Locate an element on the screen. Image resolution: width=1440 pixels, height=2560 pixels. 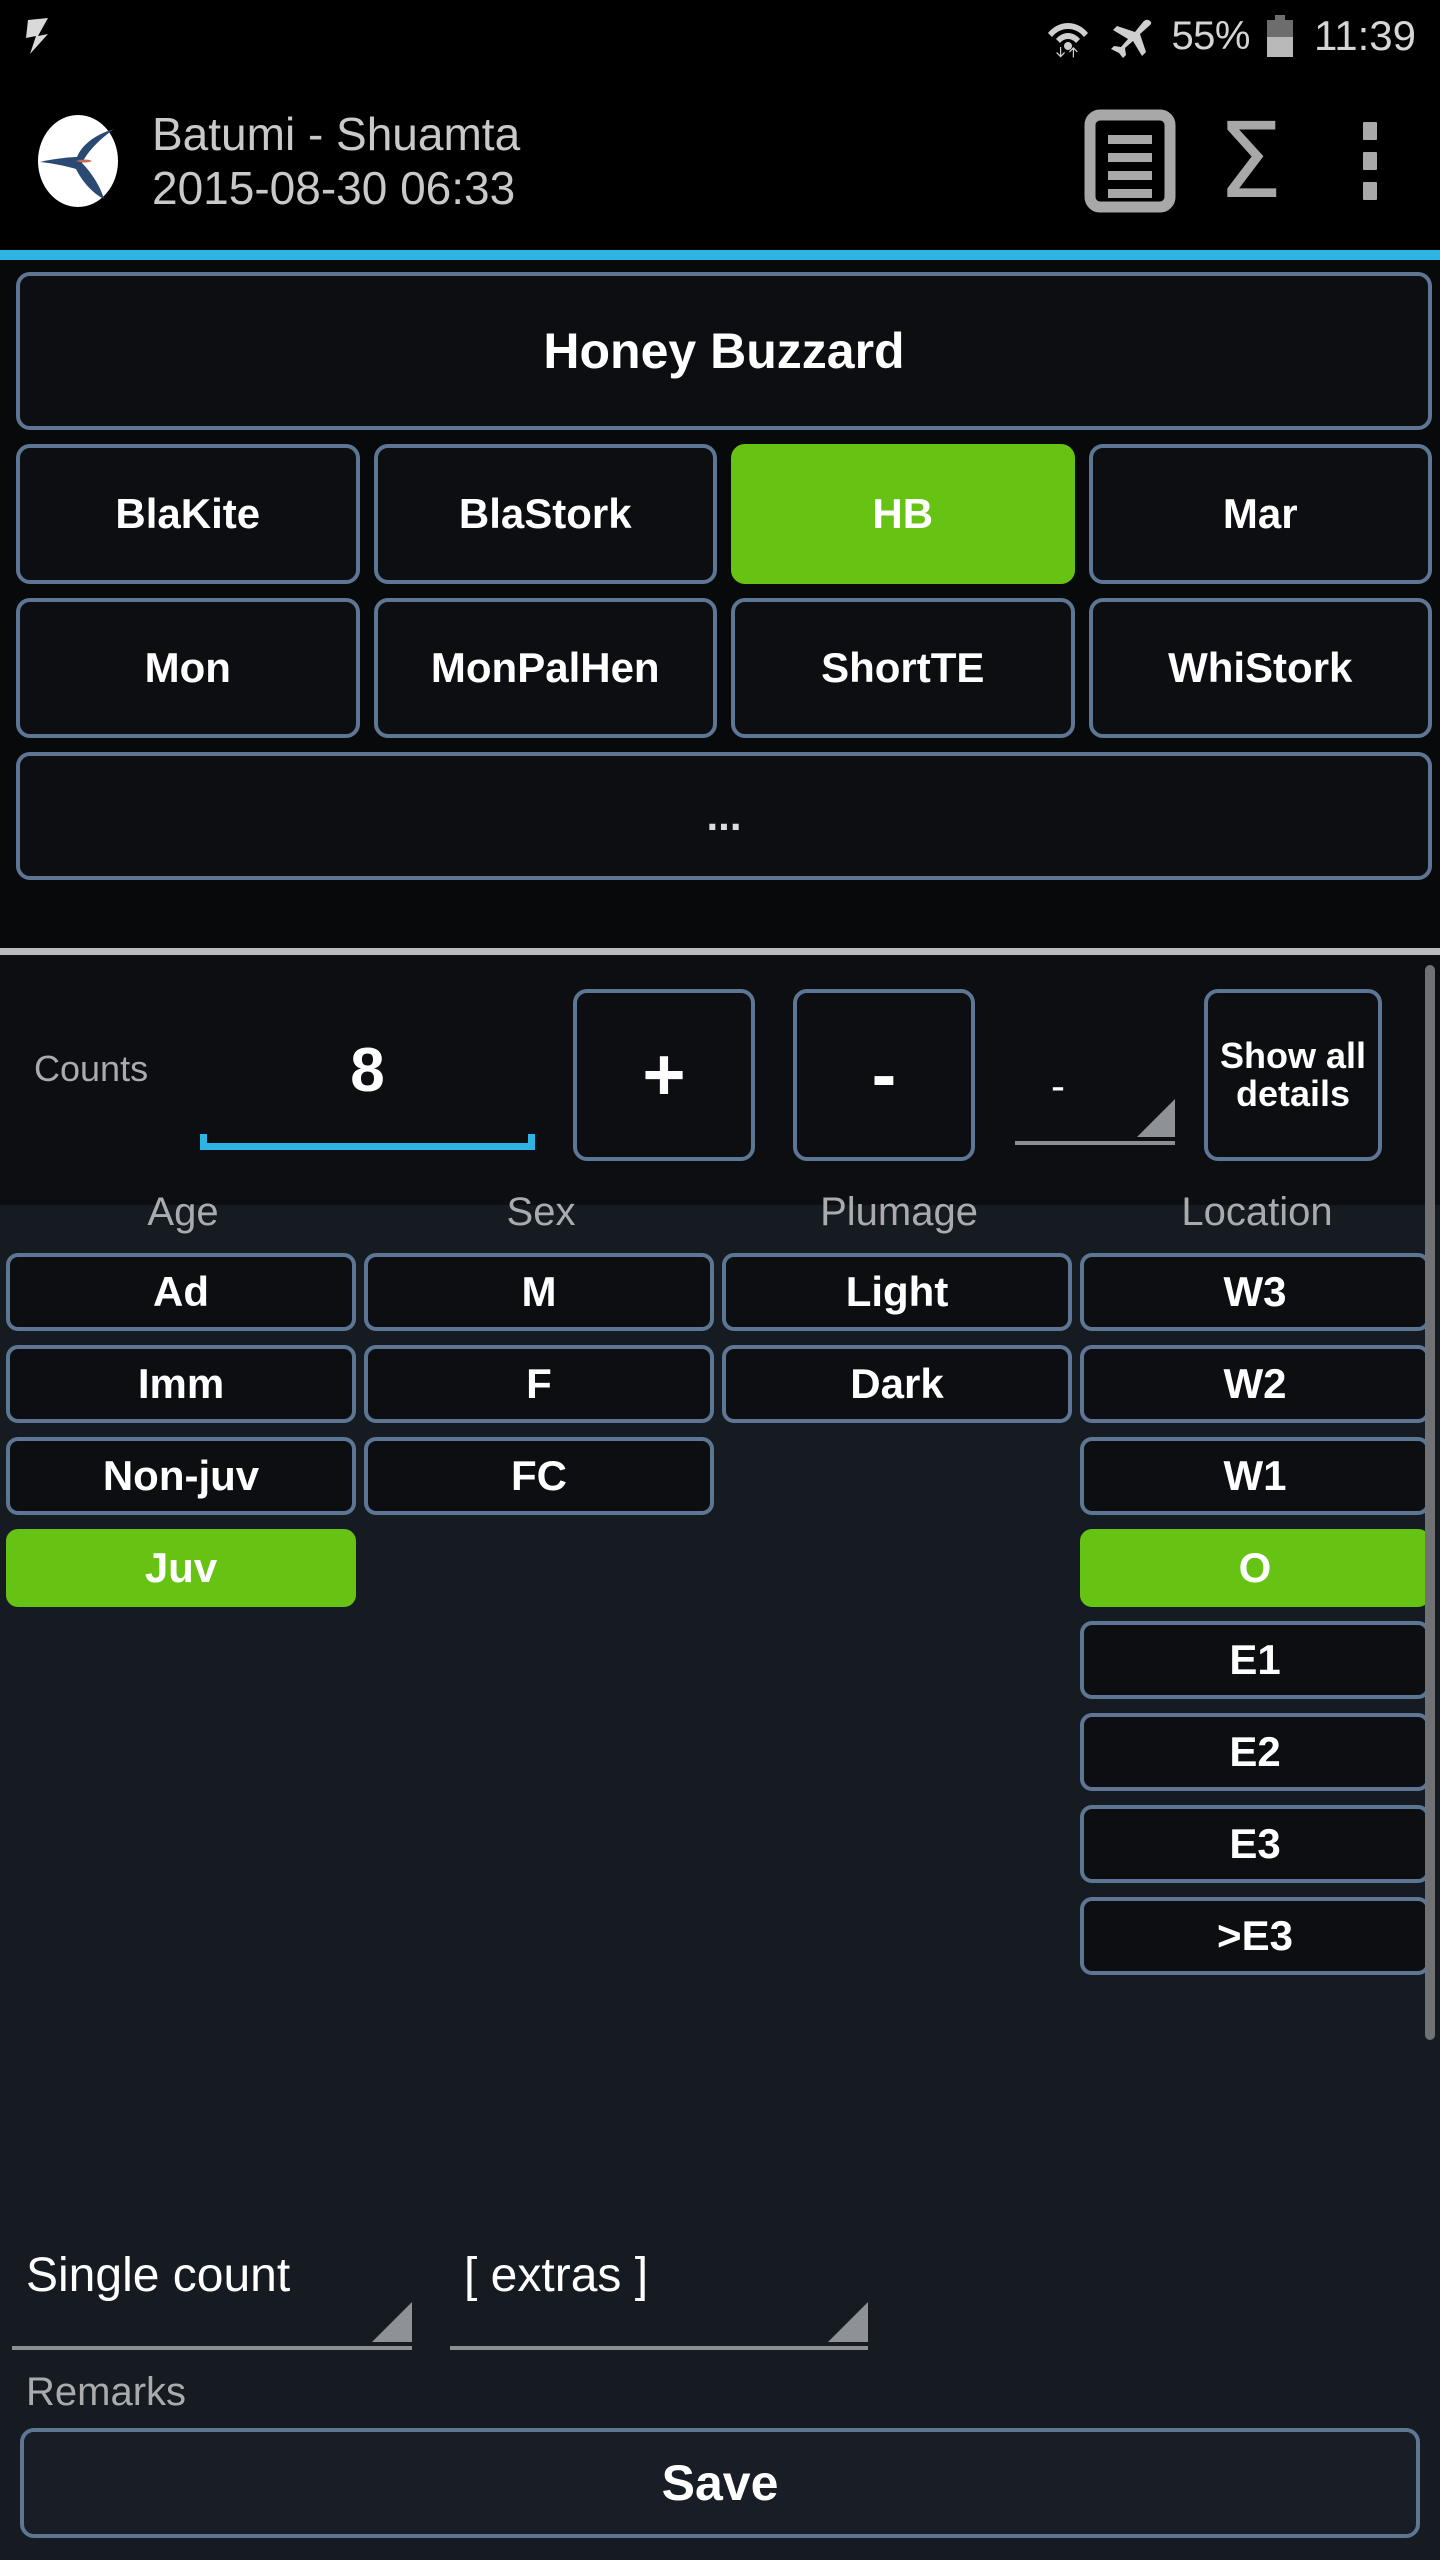
show-all-details-button: Show all details is located at coordinates (1293, 1075).